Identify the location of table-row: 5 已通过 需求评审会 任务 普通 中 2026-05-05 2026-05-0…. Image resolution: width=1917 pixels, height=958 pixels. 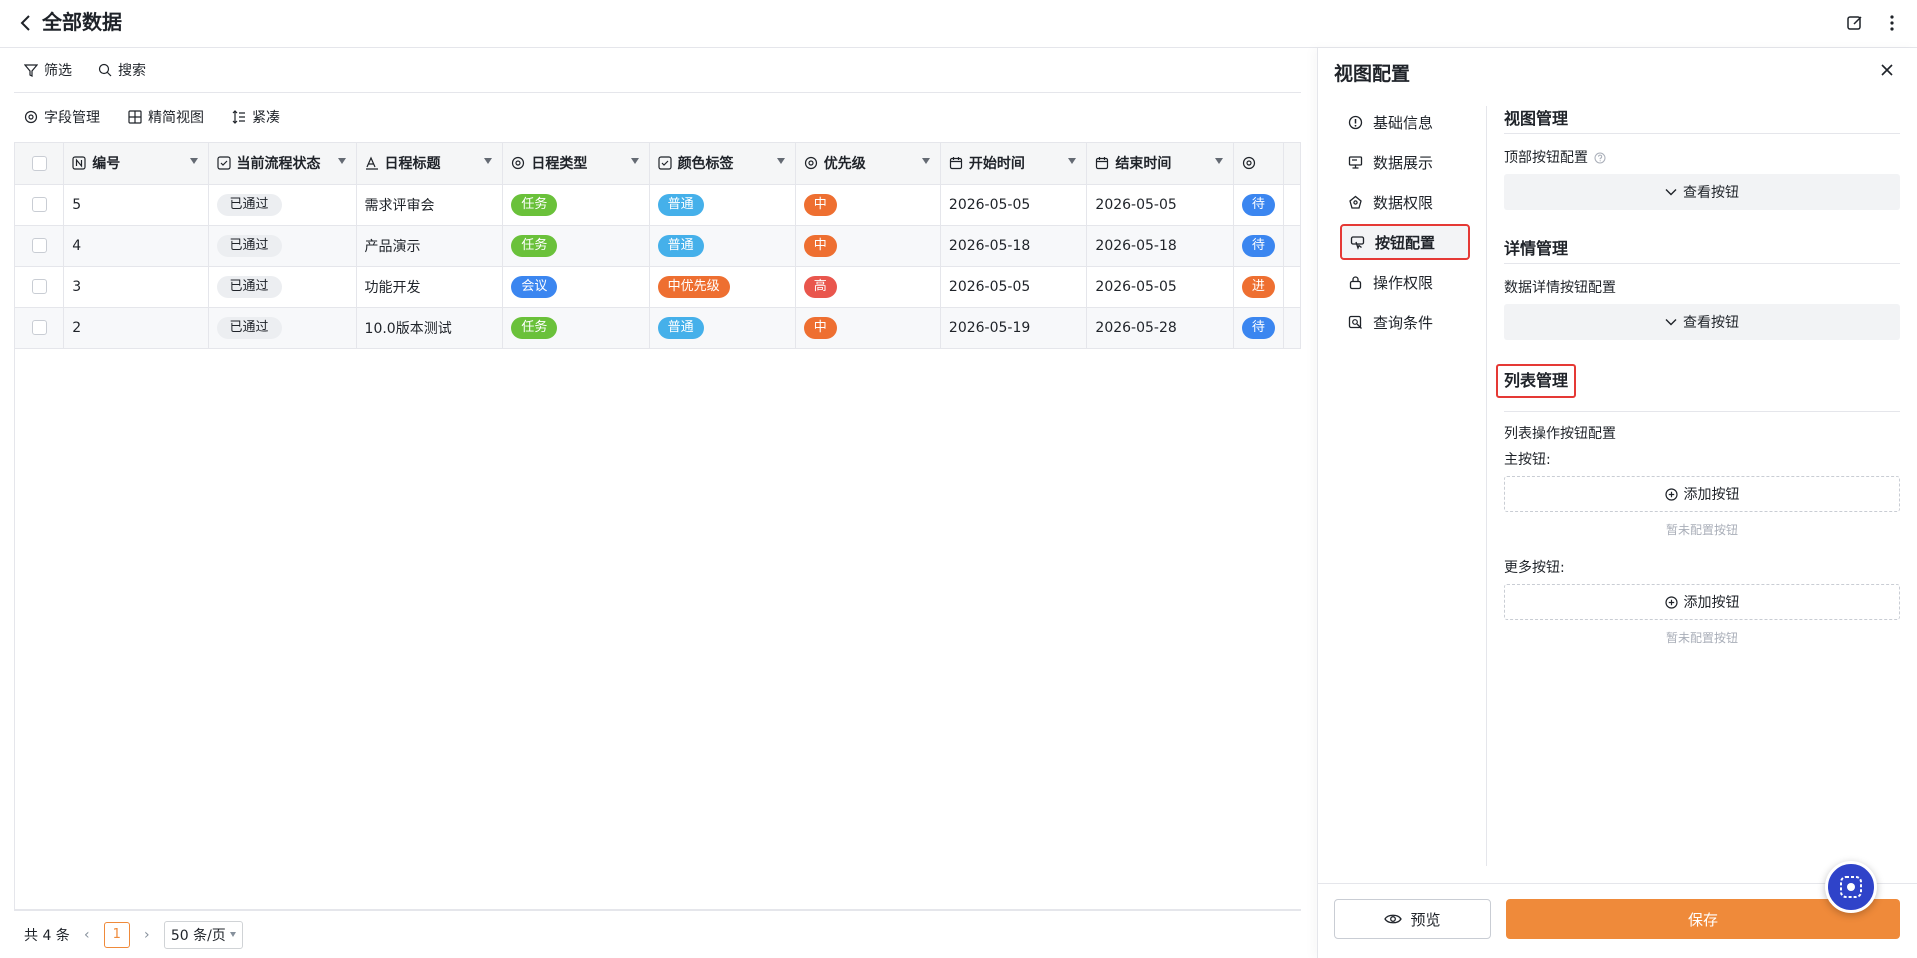
(658, 205).